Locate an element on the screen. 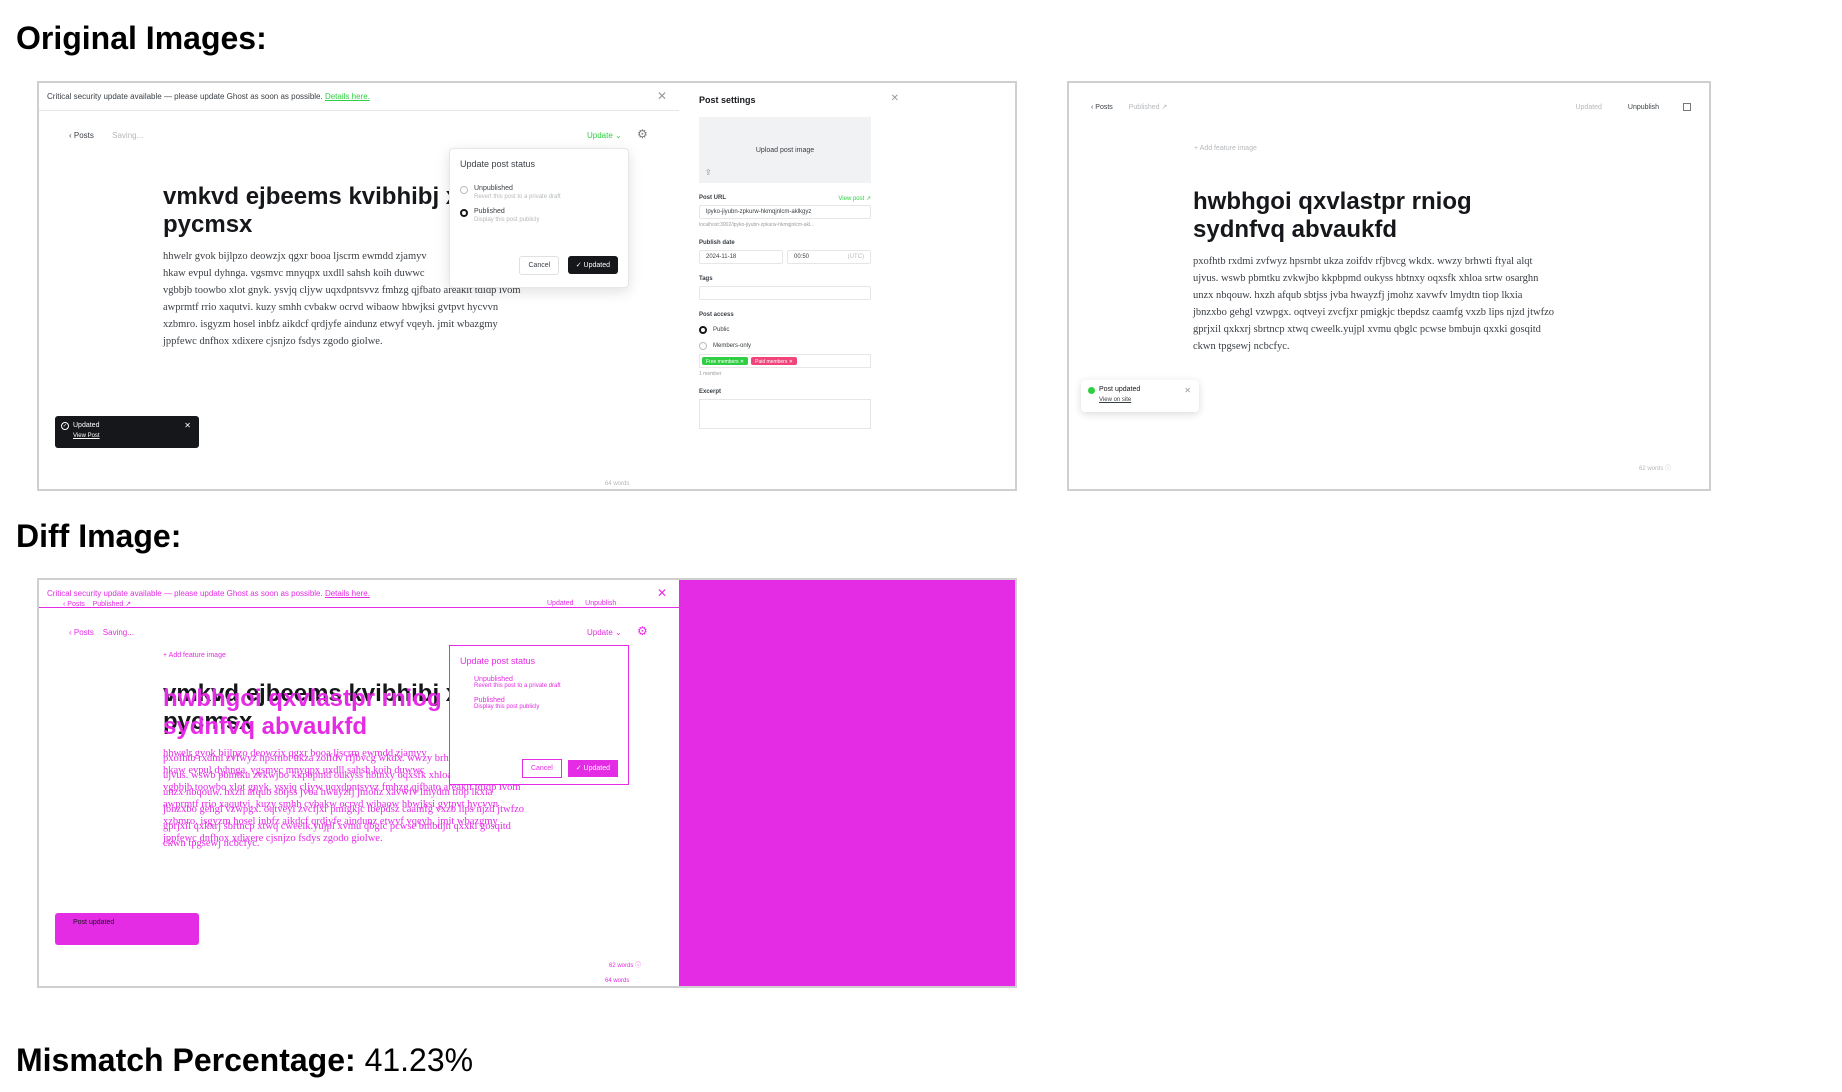 Image resolution: width=1842 pixels, height=1092 pixels. add-feature-label: Add feature image is located at coordinates (197, 655).